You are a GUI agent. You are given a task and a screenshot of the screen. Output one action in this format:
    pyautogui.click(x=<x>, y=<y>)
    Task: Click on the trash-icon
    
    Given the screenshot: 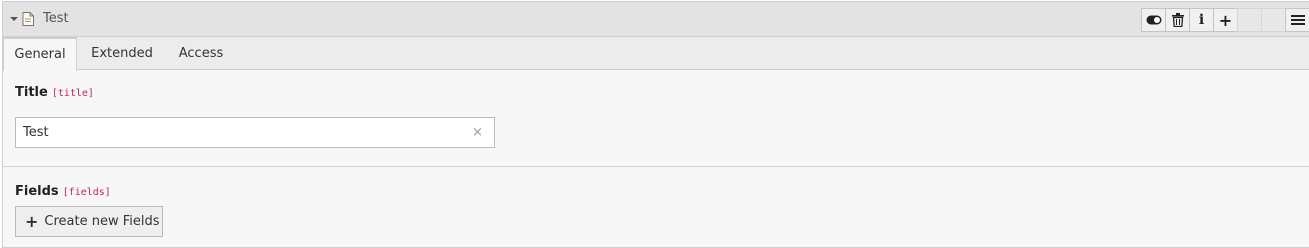 What is the action you would take?
    pyautogui.click(x=1177, y=20)
    